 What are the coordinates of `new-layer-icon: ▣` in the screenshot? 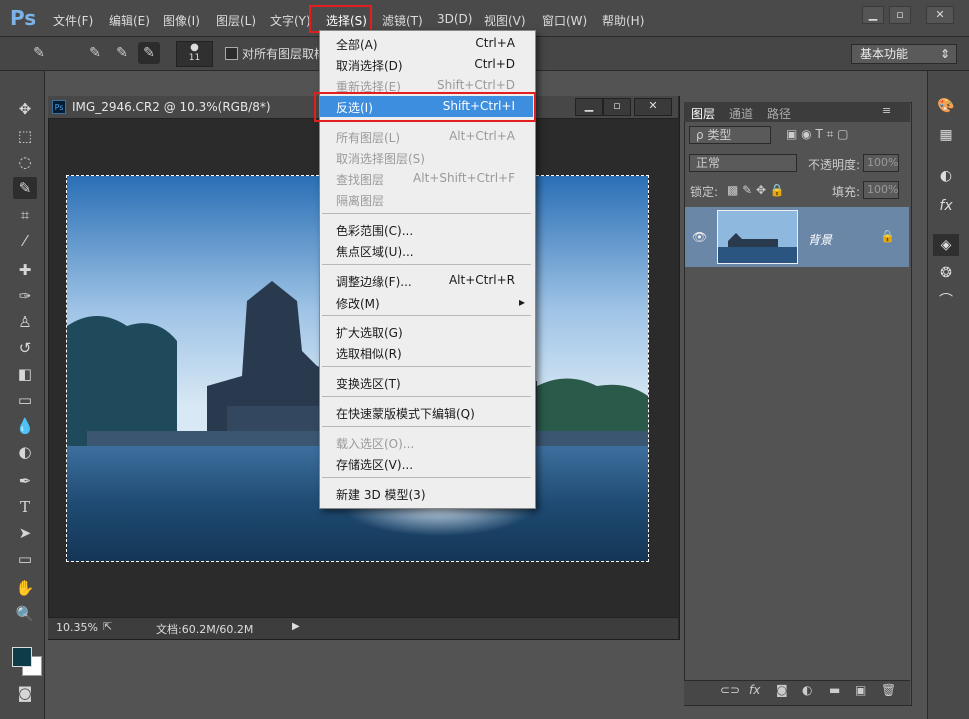 It's located at (860, 690).